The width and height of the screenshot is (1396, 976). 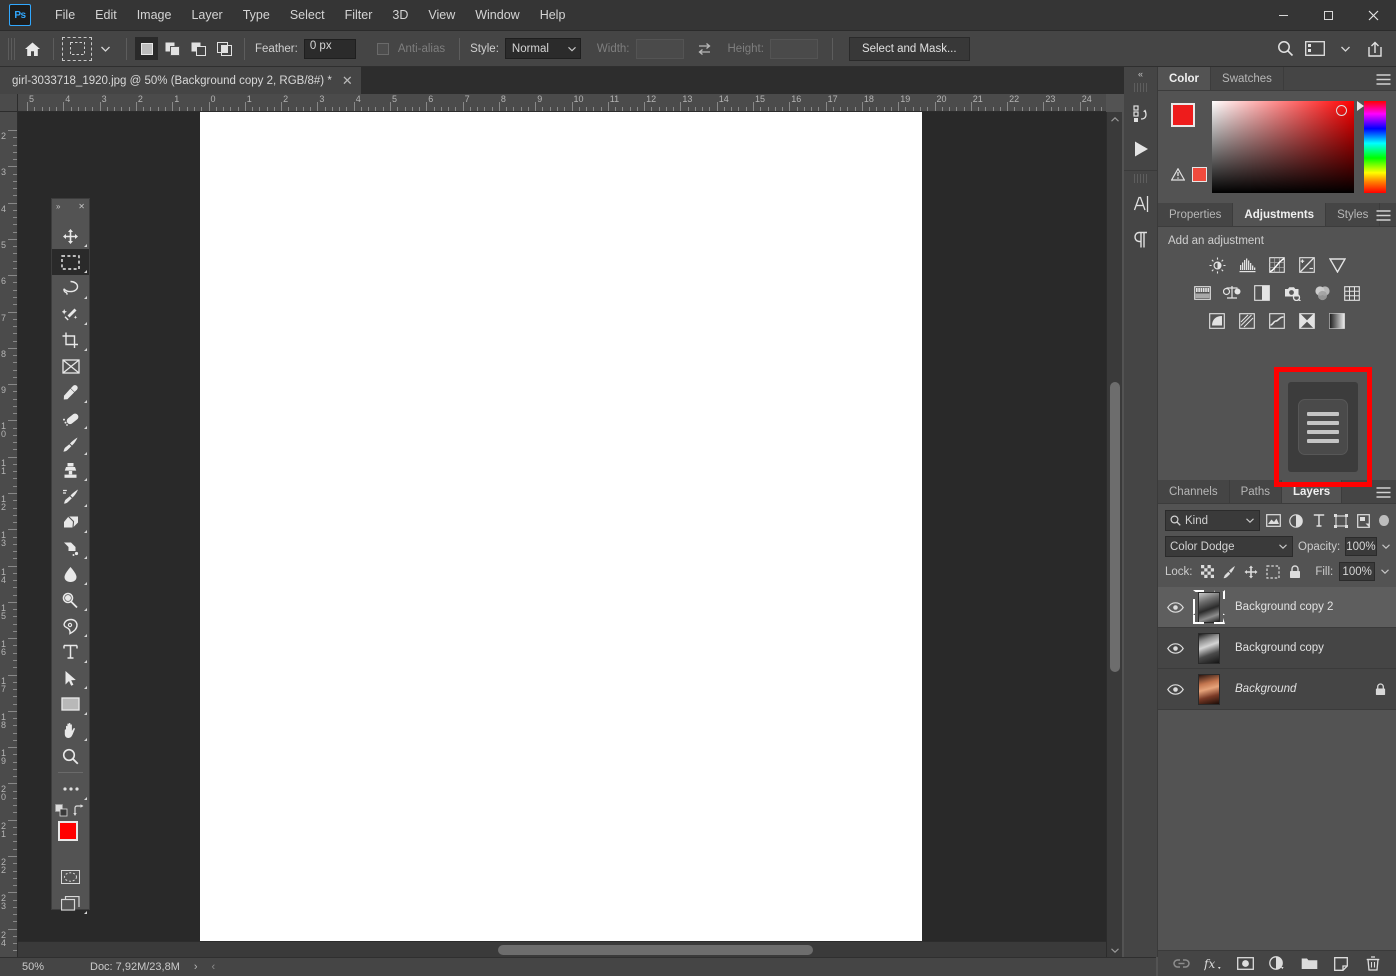 What do you see at coordinates (1385, 546) in the screenshot?
I see `opacity-chevron-down-icon` at bounding box center [1385, 546].